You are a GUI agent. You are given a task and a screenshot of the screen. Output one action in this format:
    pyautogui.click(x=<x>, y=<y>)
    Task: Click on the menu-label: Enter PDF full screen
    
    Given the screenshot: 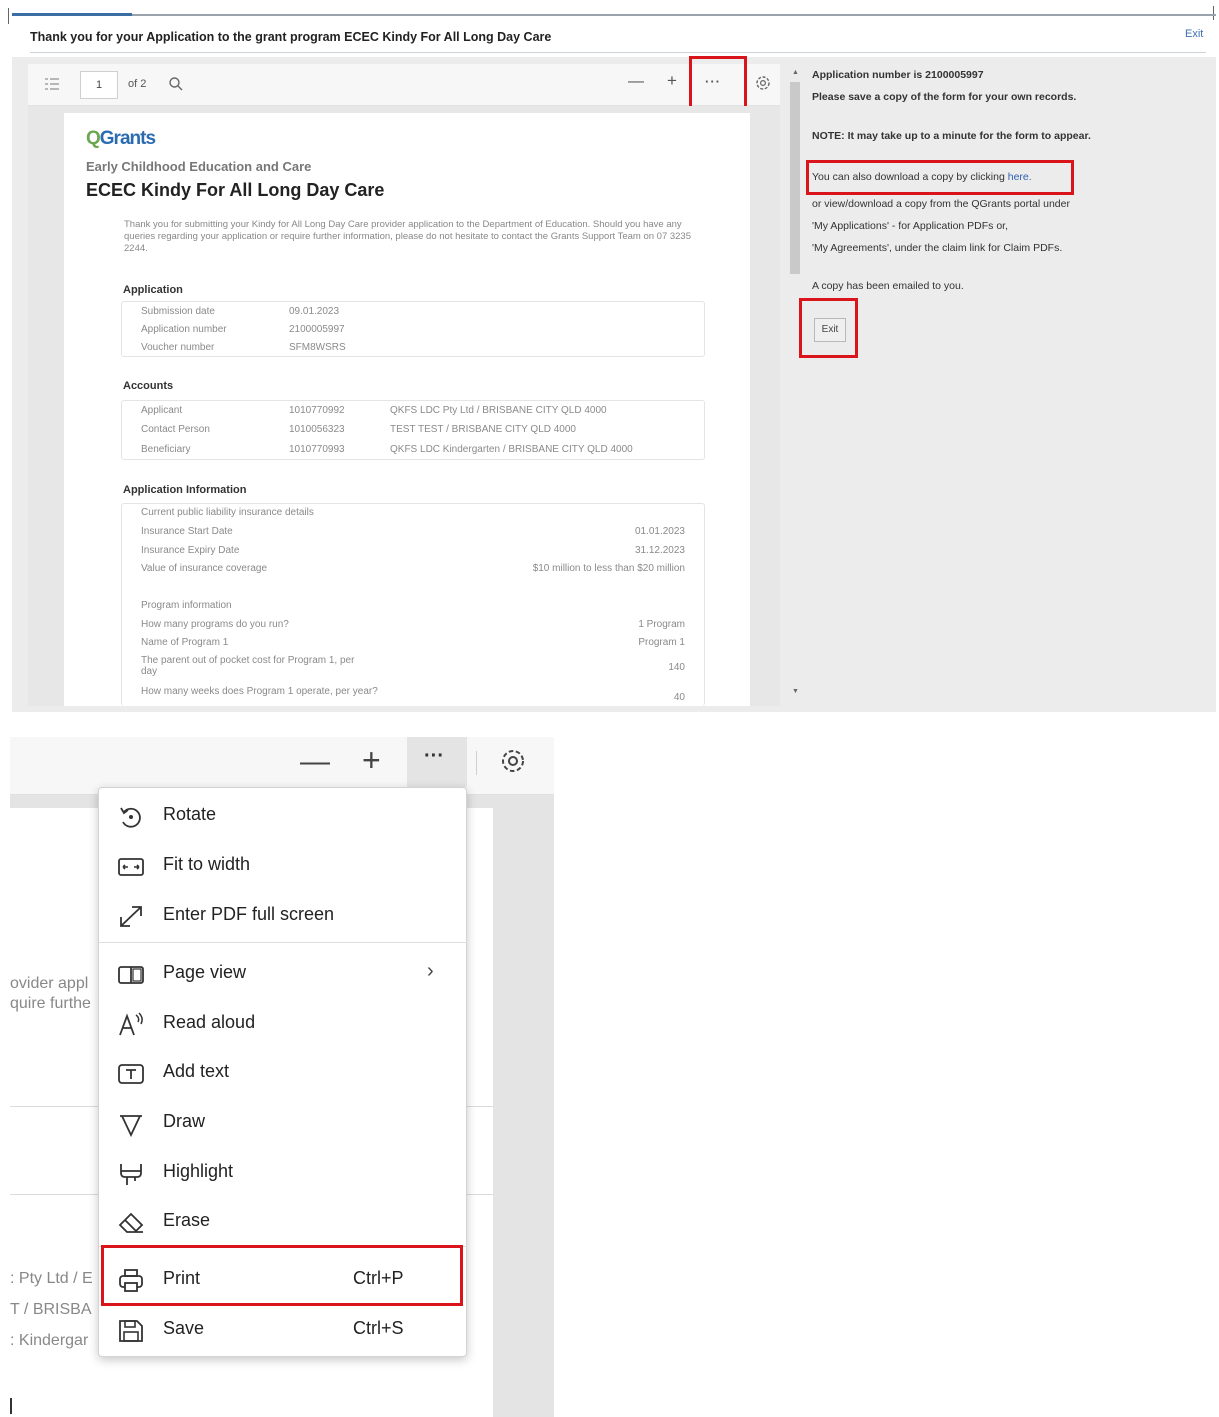 What is the action you would take?
    pyautogui.click(x=249, y=914)
    